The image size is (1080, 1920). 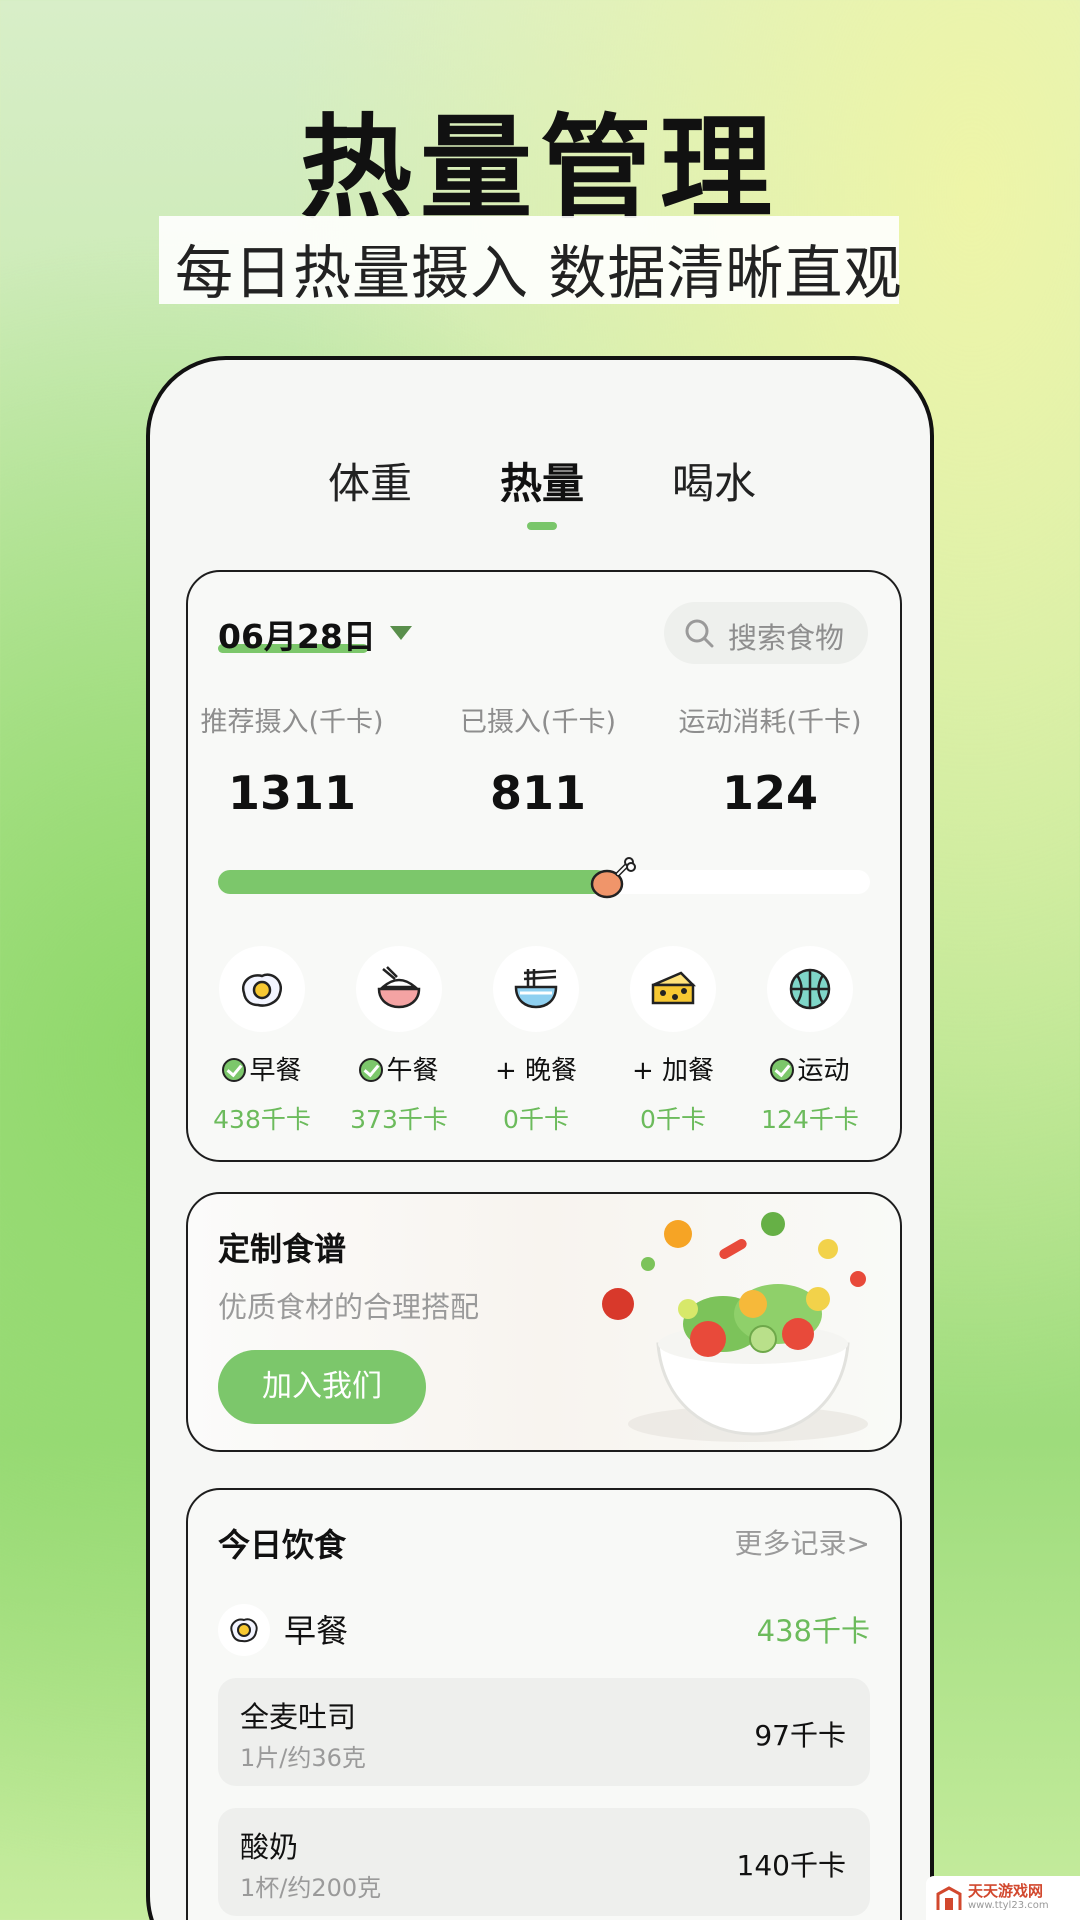 What do you see at coordinates (810, 1068) in the screenshot?
I see `exercise-label: 运动` at bounding box center [810, 1068].